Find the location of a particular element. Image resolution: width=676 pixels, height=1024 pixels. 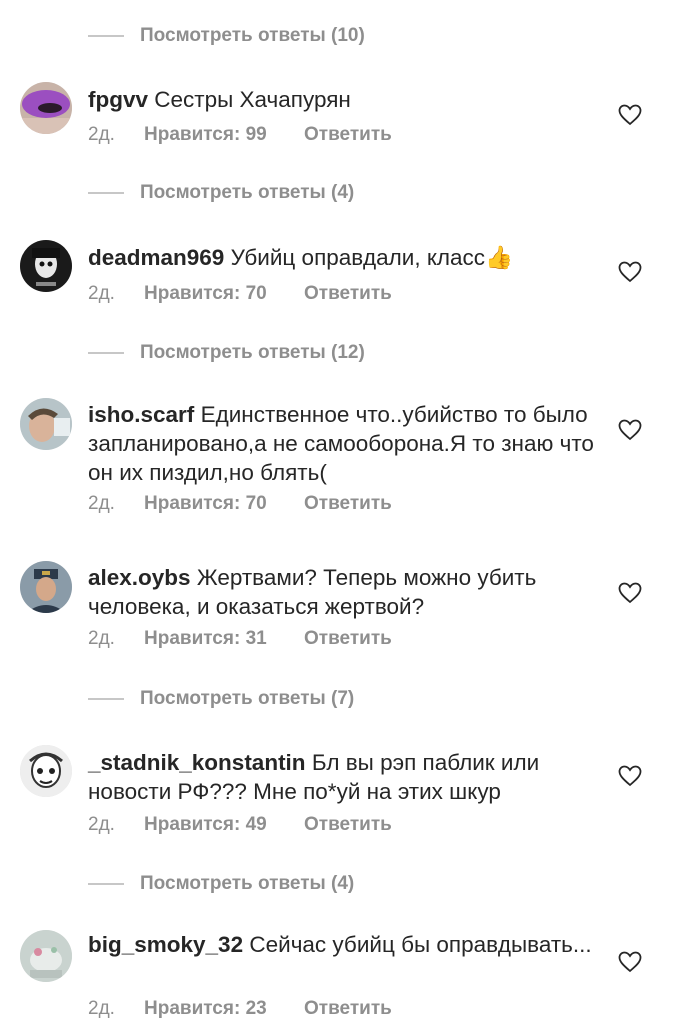

view-replies-button: Посмотреть ответы (10) is located at coordinates (226, 36).